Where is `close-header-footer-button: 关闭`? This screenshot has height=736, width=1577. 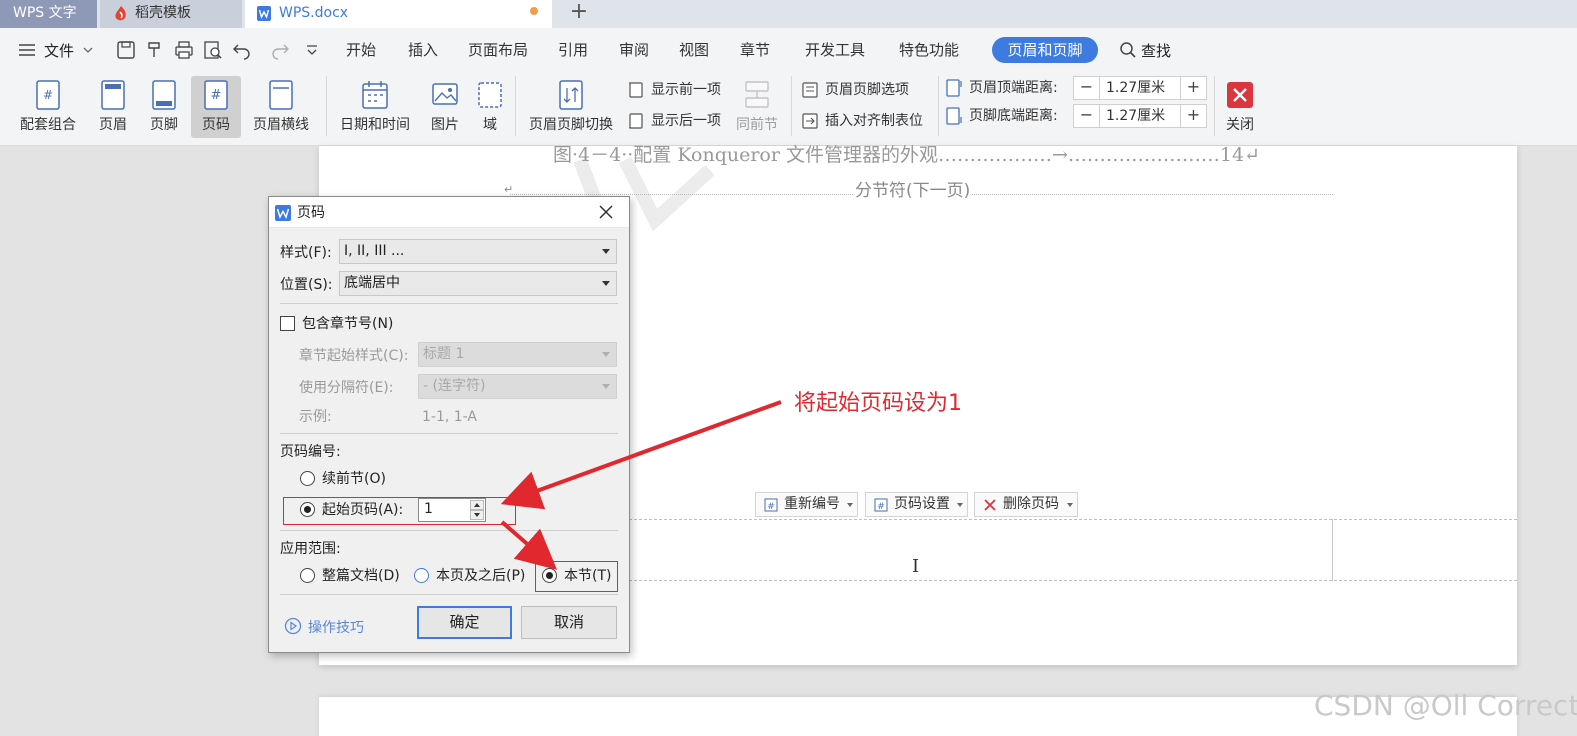
close-header-footer-button: 关闭 is located at coordinates (1240, 107).